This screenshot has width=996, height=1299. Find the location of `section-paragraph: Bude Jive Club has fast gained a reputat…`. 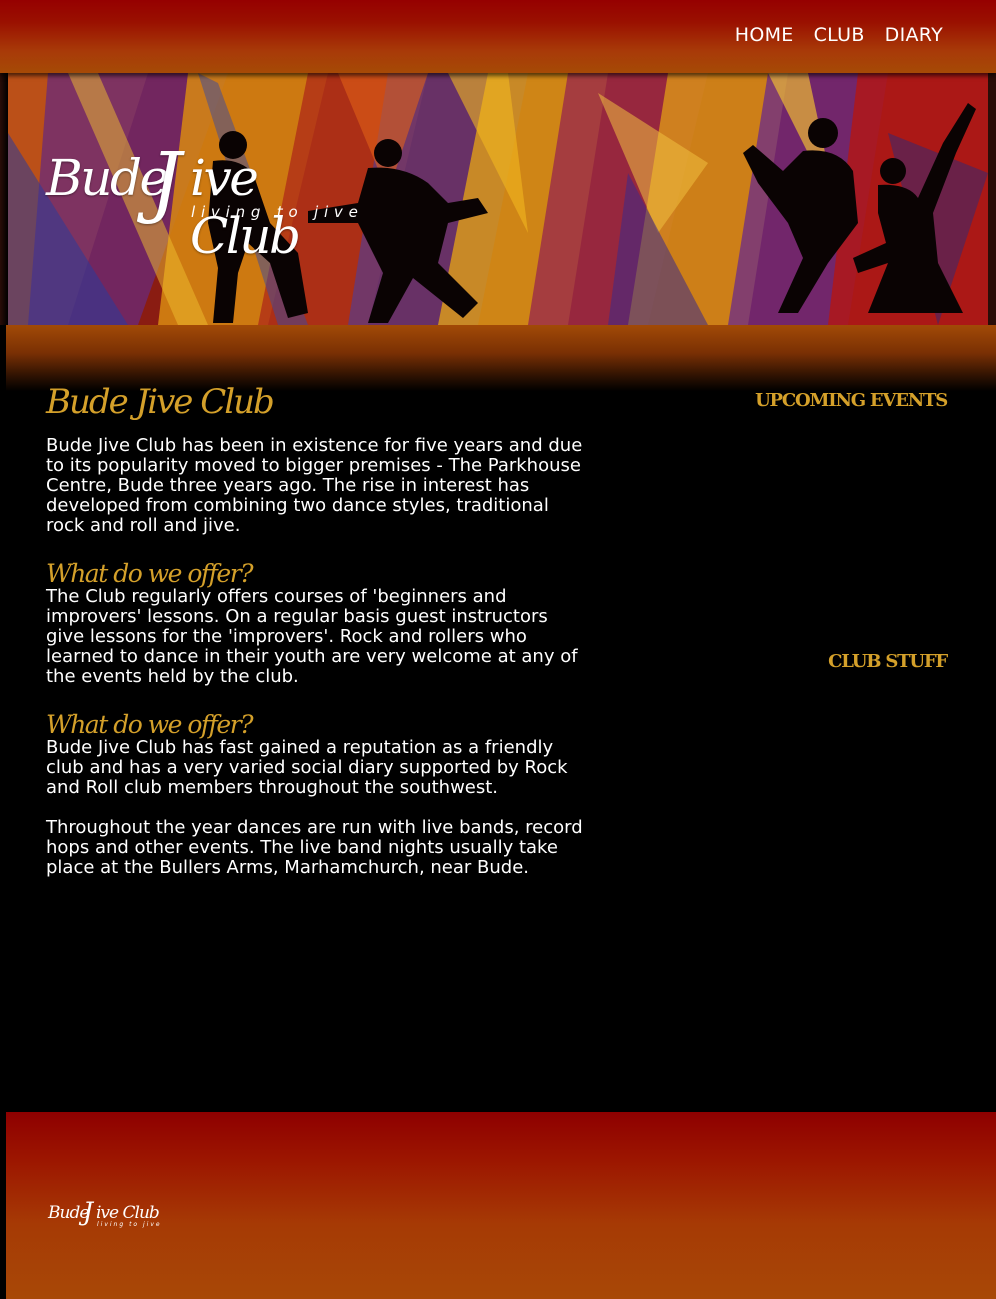

section-paragraph: Bude Jive Club has fast gained a reputat… is located at coordinates (307, 767).